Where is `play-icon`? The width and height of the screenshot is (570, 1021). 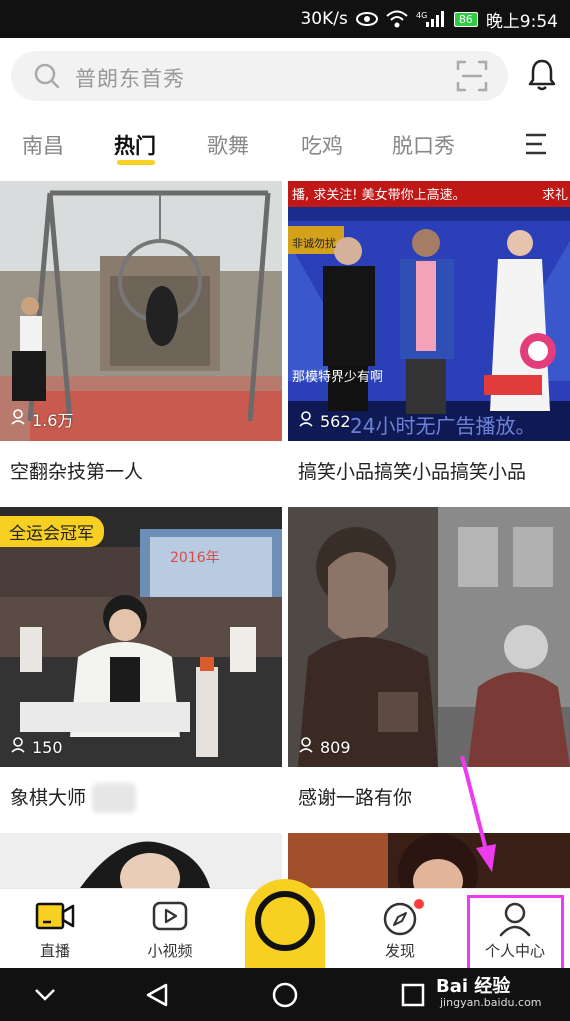
play-icon is located at coordinates (170, 919).